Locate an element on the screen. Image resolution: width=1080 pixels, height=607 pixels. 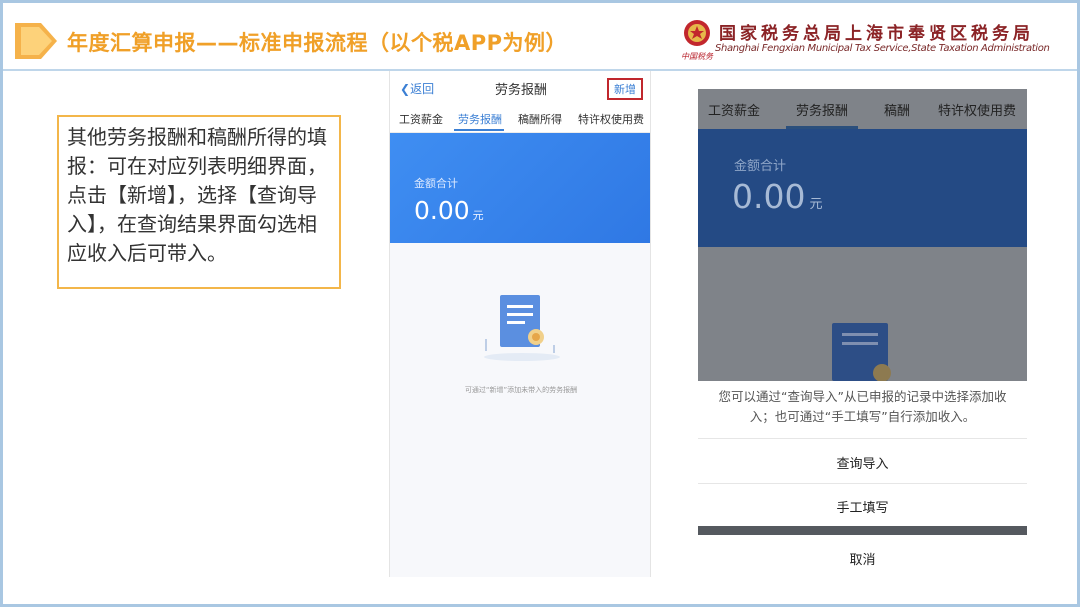
income-tabs-dimmed: 工资薪金 劳务报酬 稿酬 特许权使用费 is located at coordinates (862, 109).